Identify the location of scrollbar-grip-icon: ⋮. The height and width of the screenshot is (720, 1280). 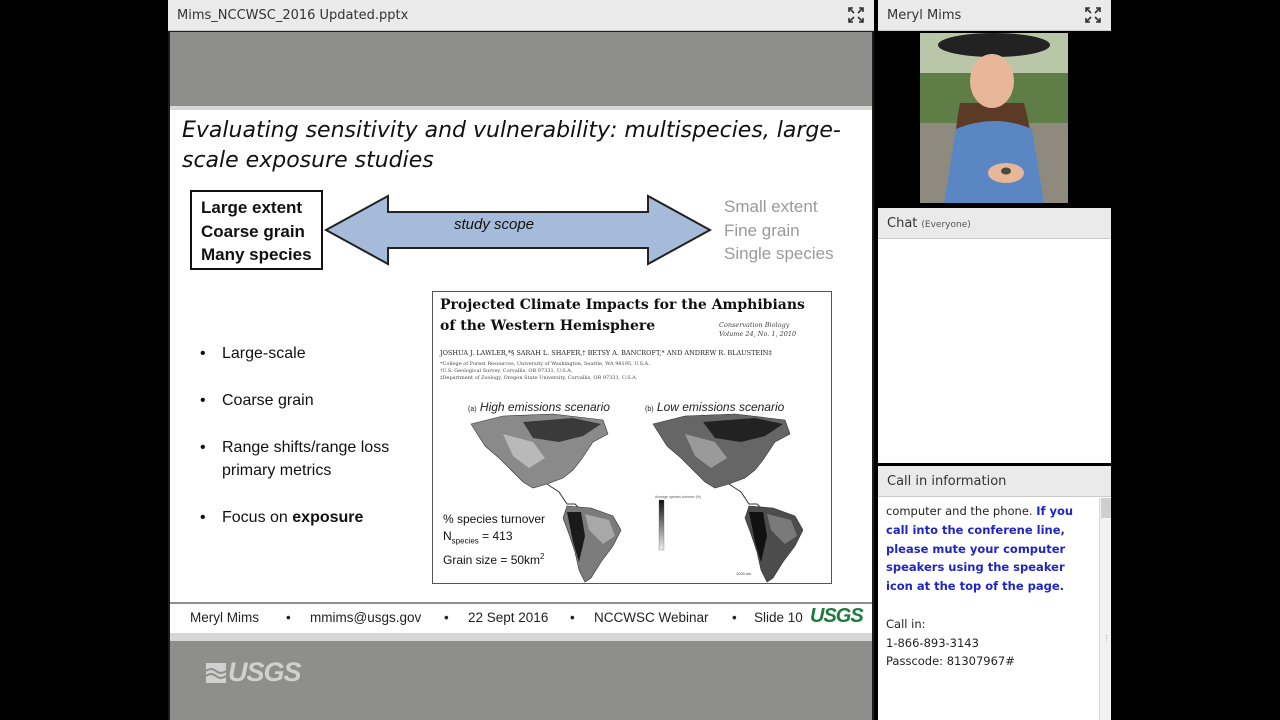
(1106, 638).